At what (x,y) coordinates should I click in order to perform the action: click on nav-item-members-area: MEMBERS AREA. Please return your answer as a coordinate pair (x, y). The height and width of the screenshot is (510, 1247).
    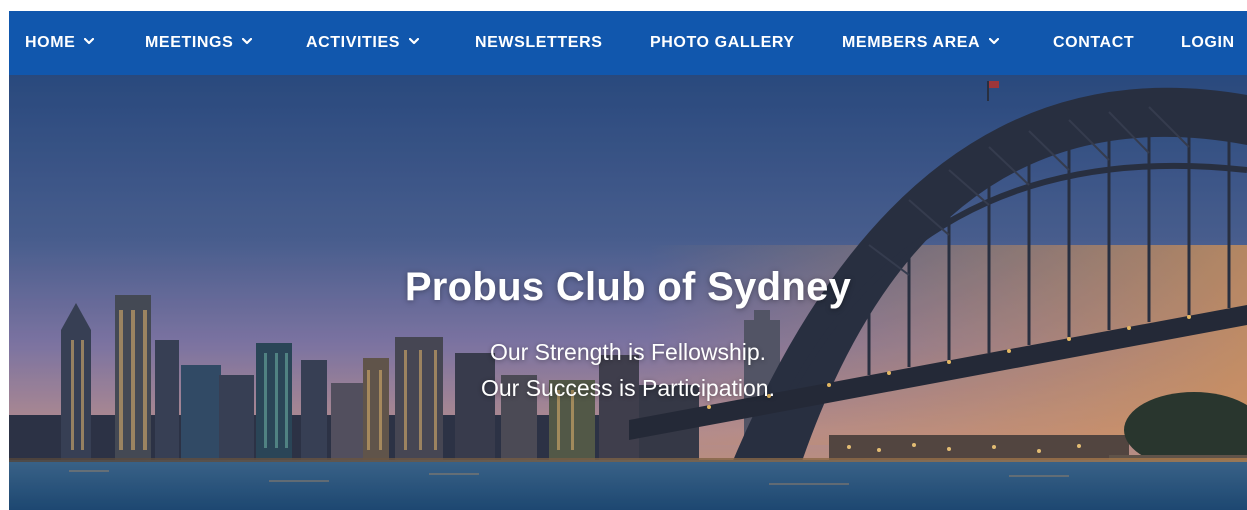
    Looking at the image, I should click on (921, 43).